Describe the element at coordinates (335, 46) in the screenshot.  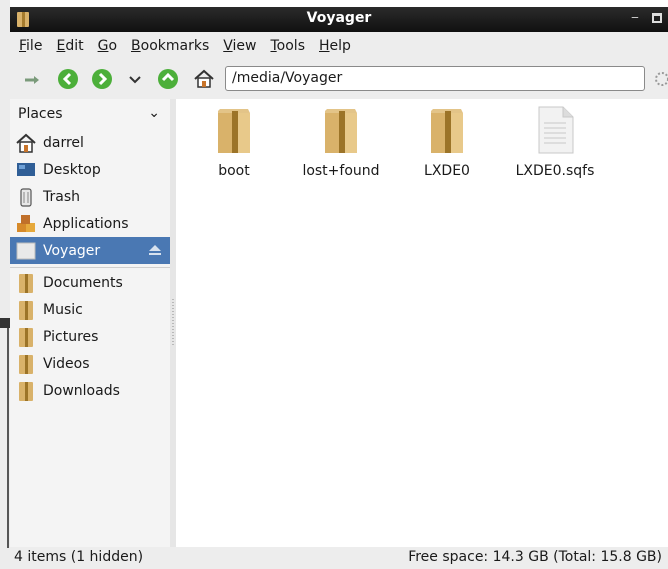
I see `menu-help: Help` at that location.